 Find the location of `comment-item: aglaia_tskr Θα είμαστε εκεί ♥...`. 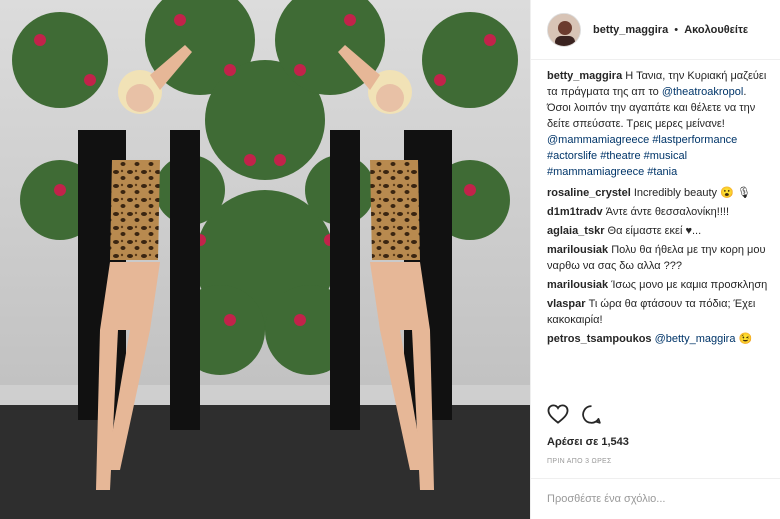

comment-item: aglaia_tskr Θα είμαστε εκεί ♥... is located at coordinates (660, 231).